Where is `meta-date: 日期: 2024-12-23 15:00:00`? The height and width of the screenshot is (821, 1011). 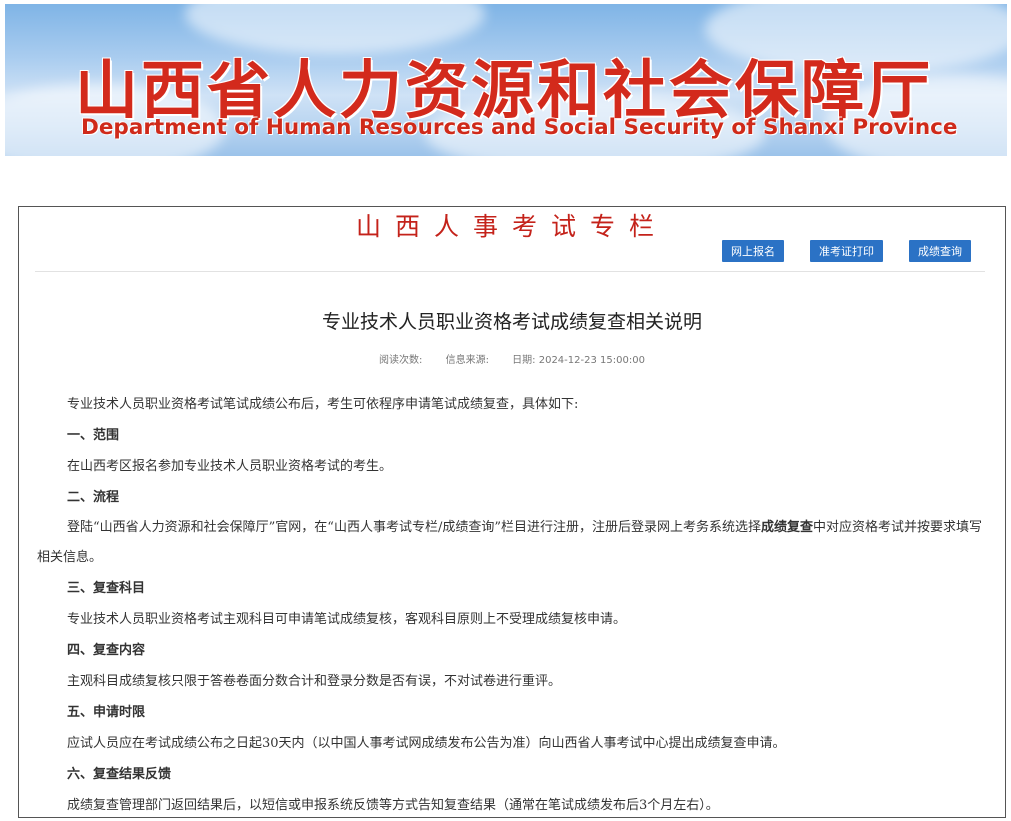
meta-date: 日期: 2024-12-23 15:00:00 is located at coordinates (578, 360).